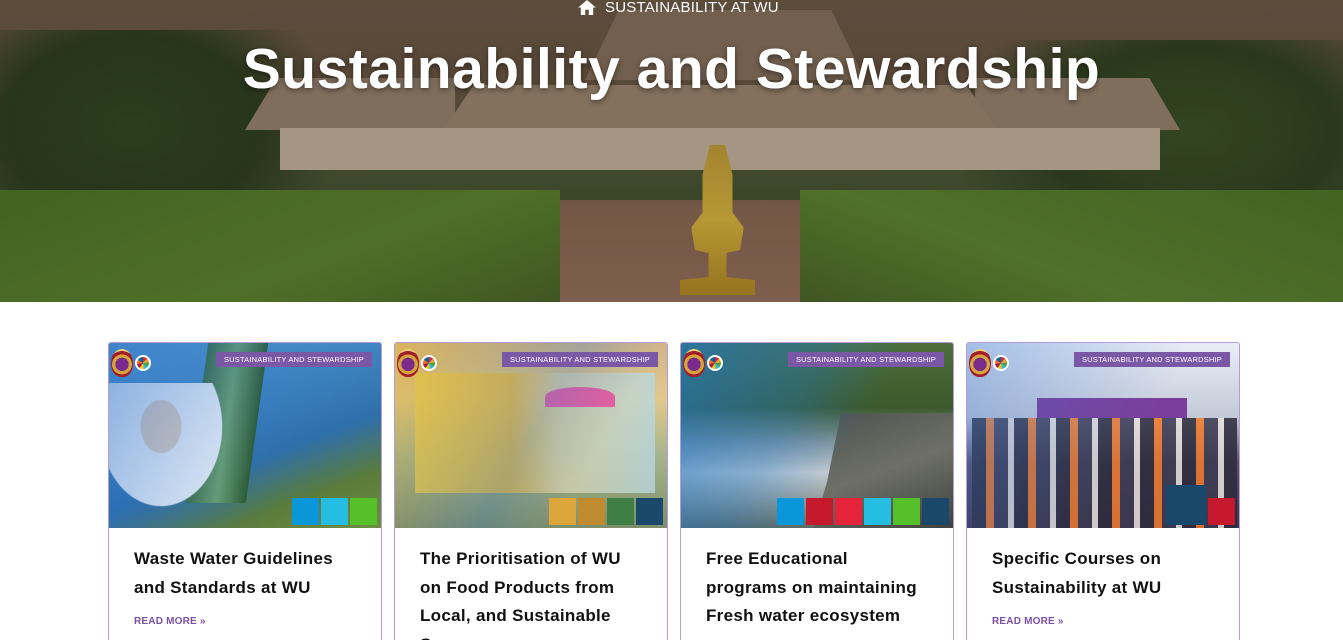 Image resolution: width=1343 pixels, height=640 pixels. I want to click on home-icon, so click(587, 7).